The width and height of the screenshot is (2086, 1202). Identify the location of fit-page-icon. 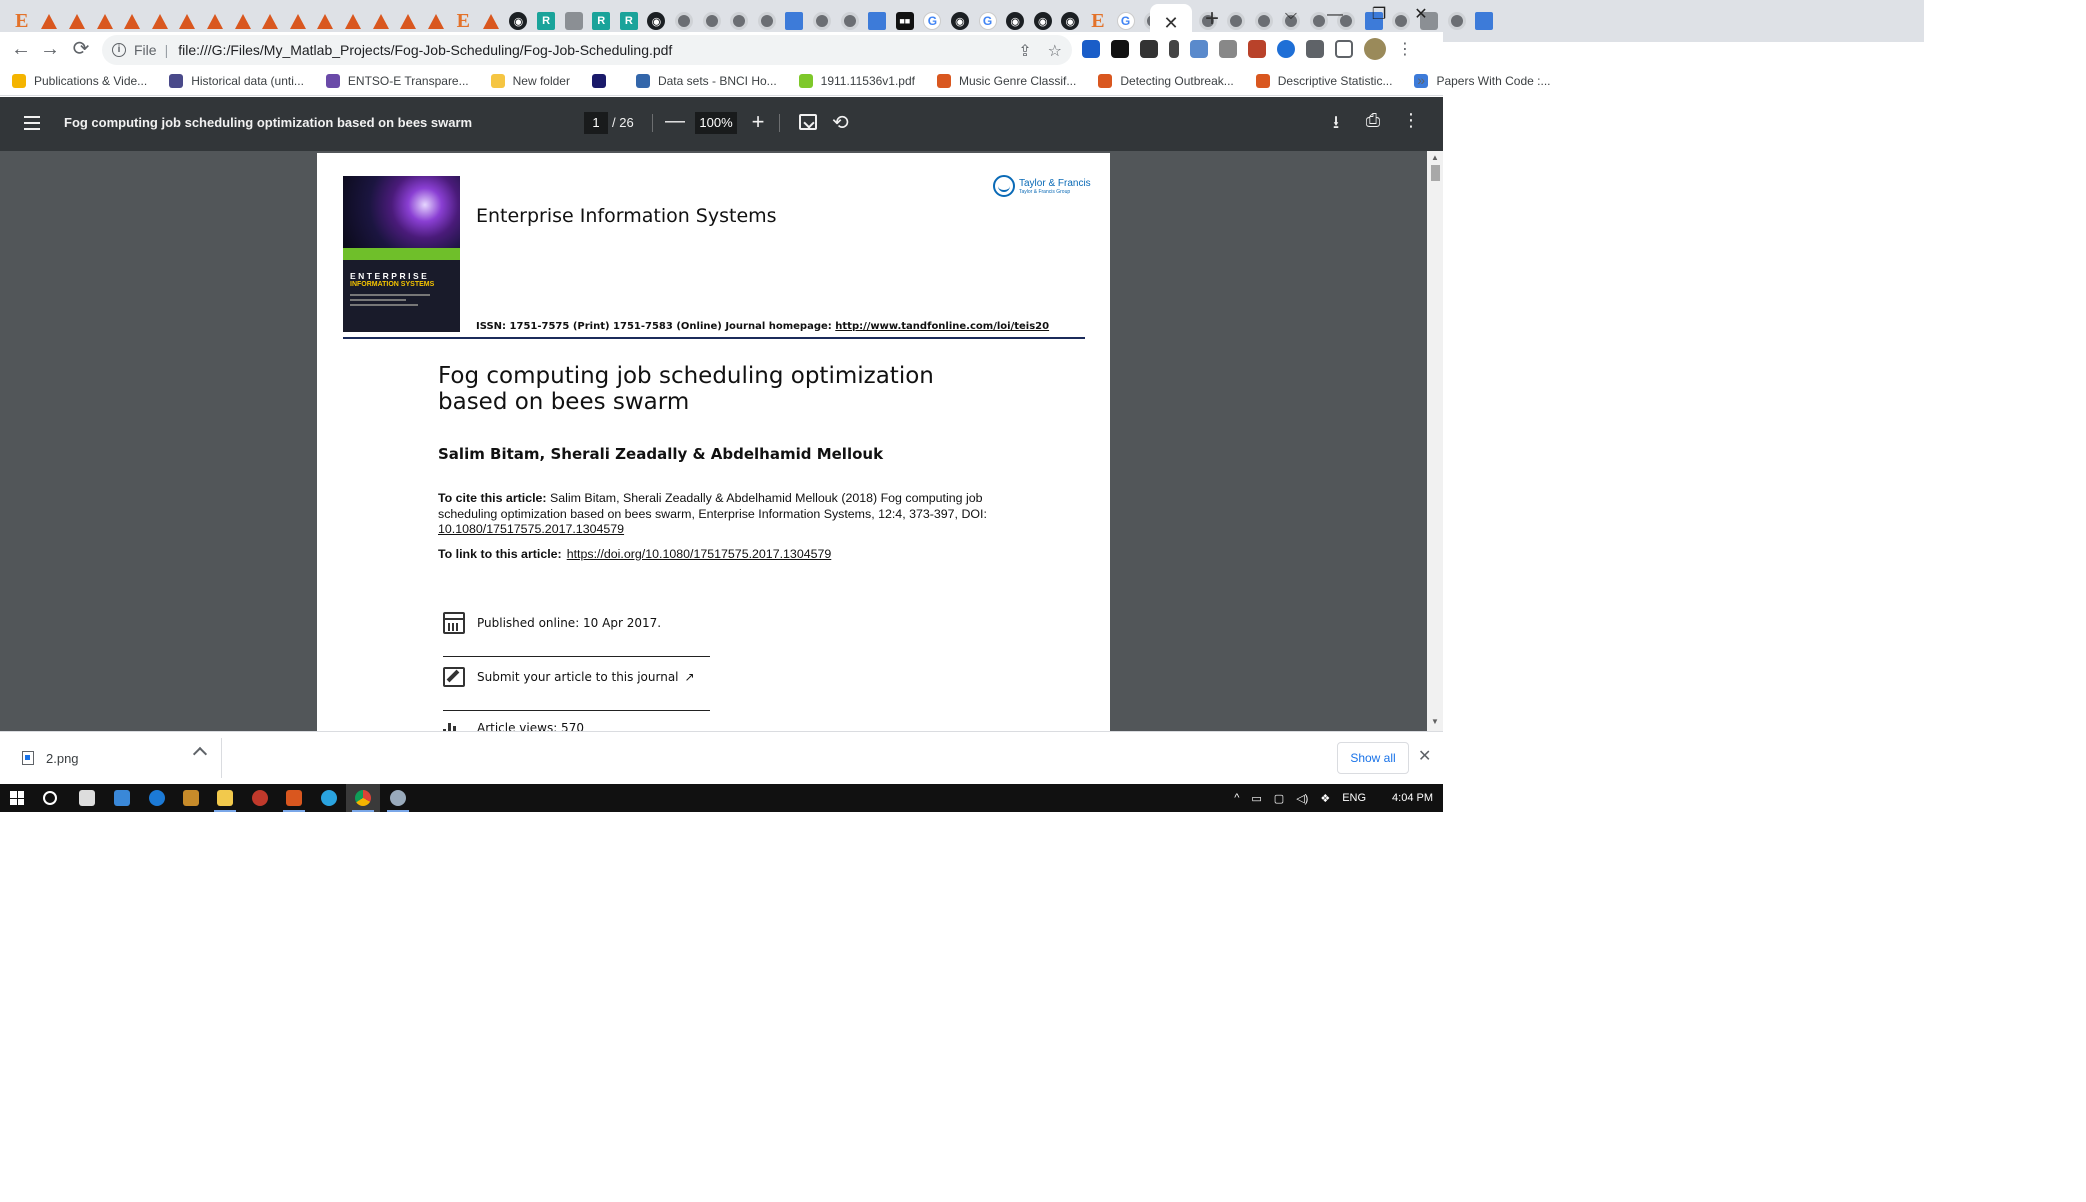
(808, 122).